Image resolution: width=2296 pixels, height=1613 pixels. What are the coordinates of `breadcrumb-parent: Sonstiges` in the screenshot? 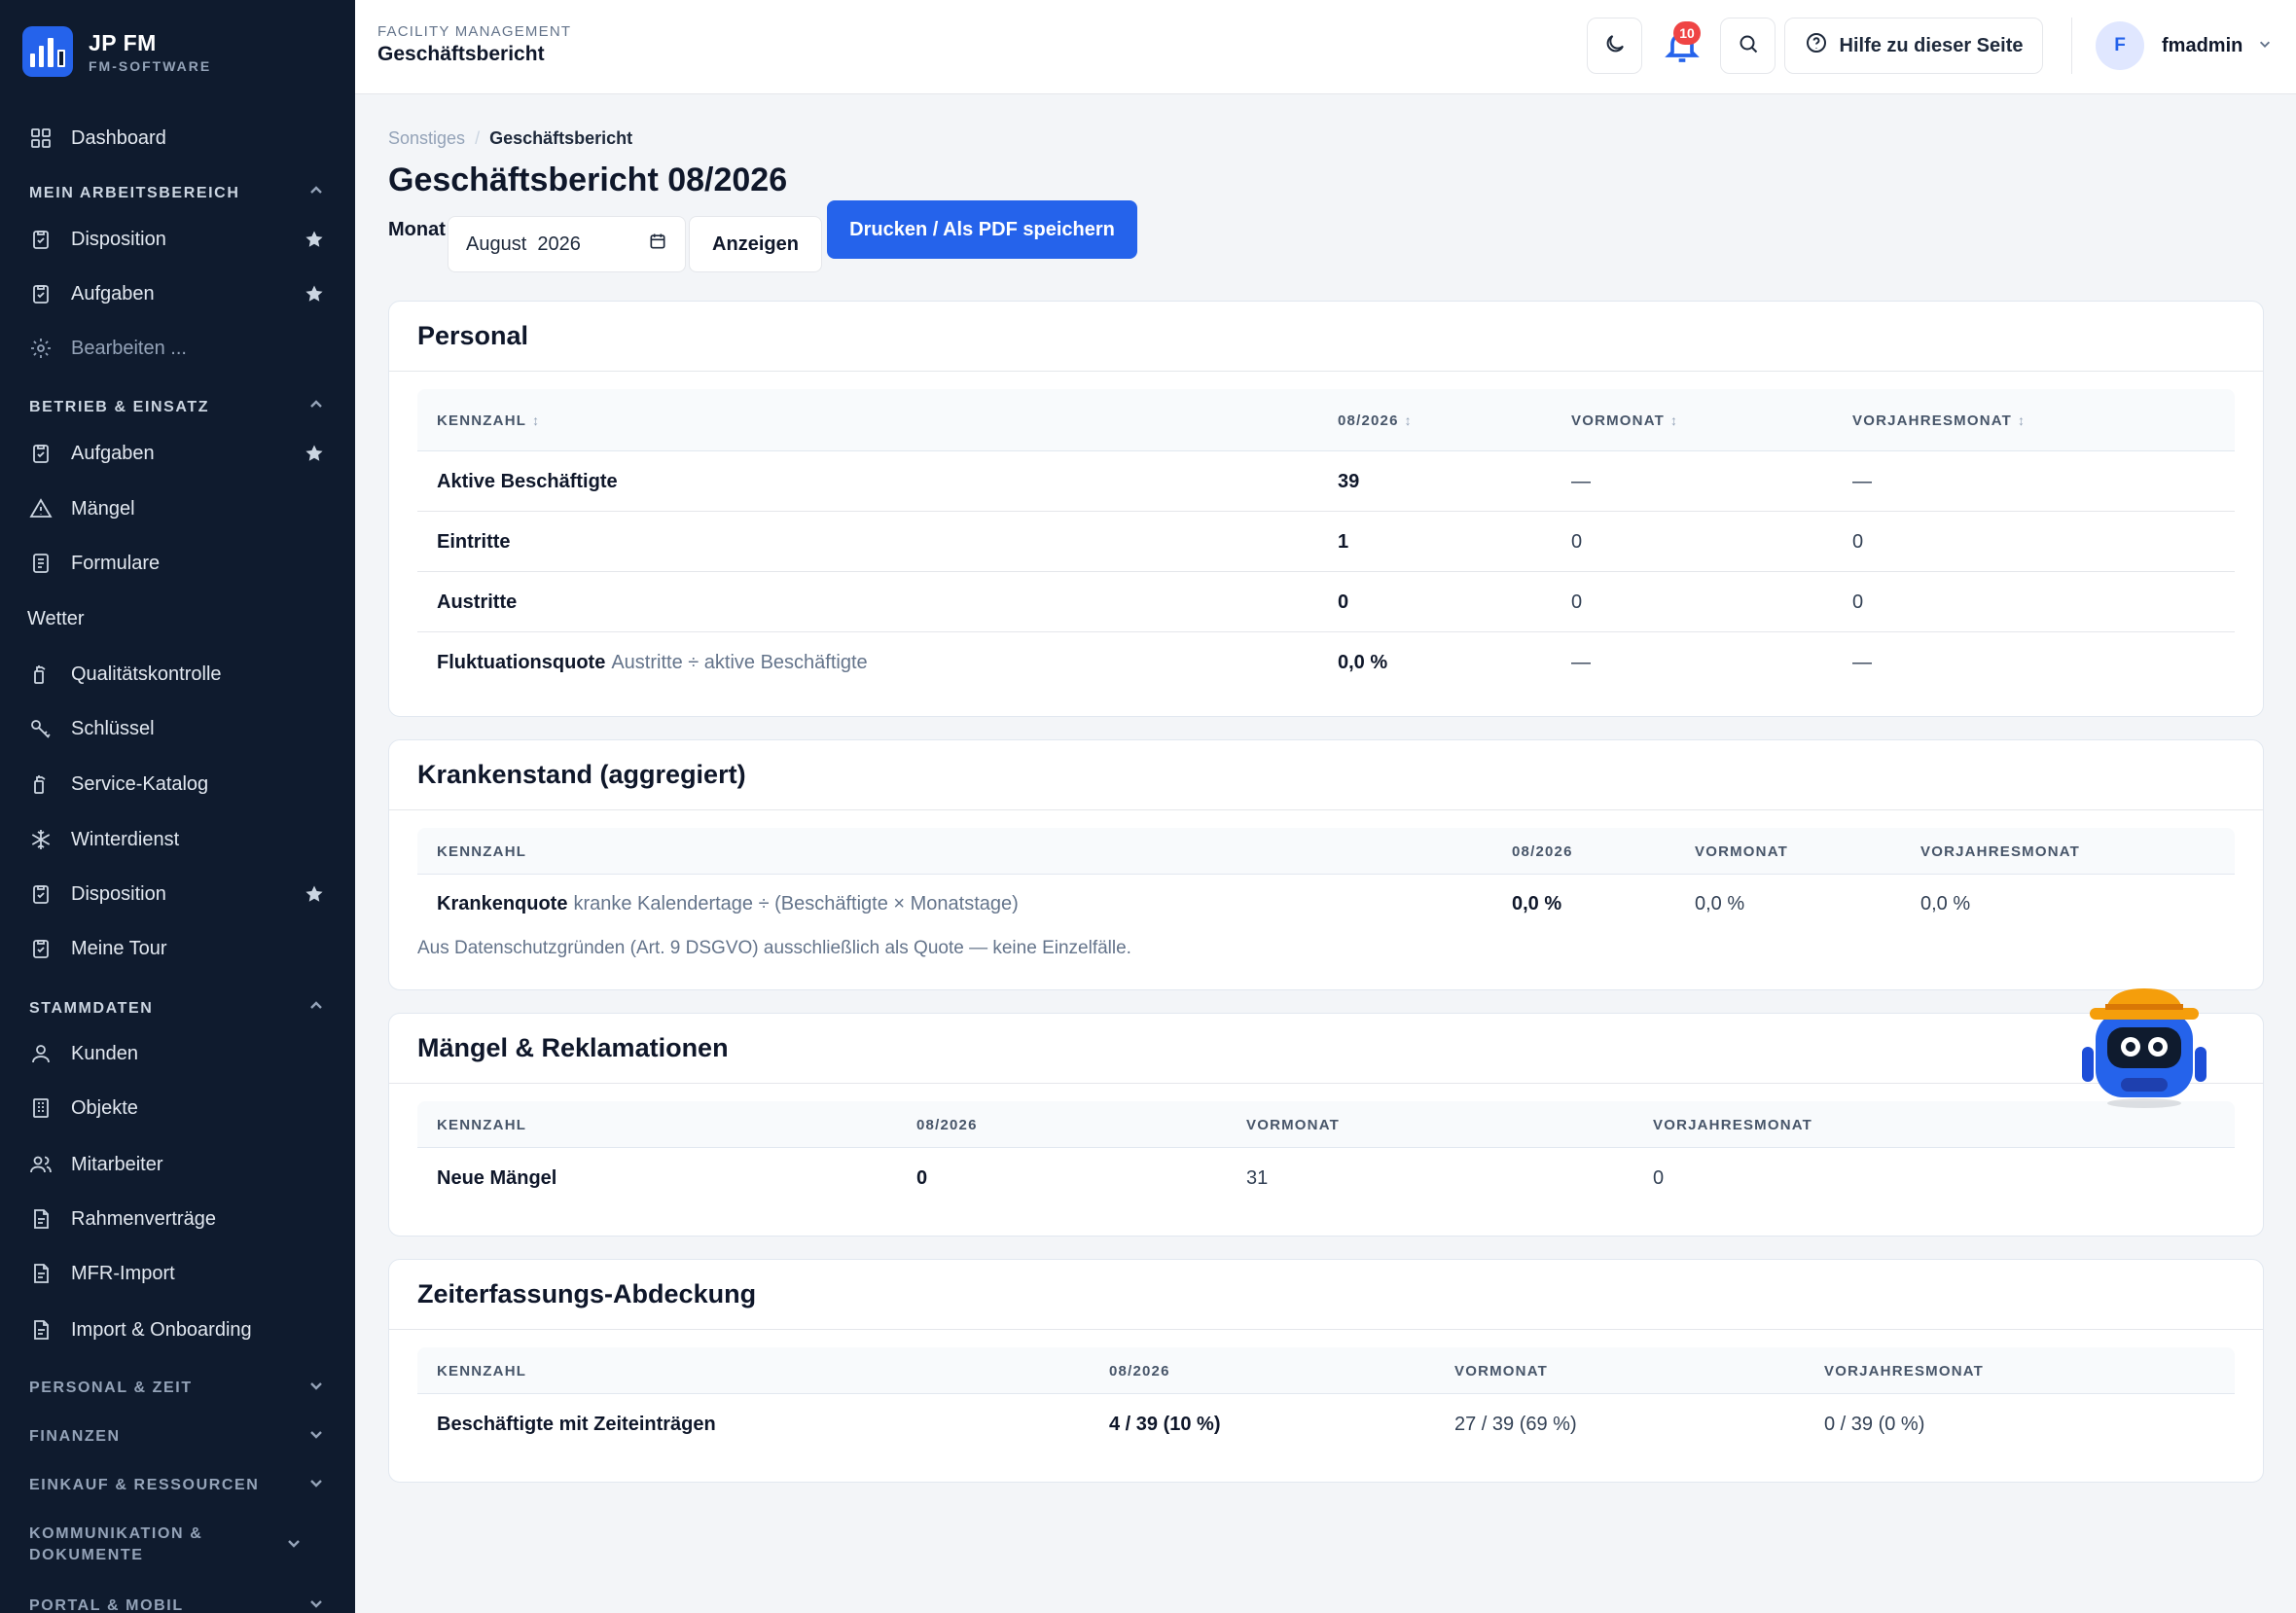 It's located at (426, 138).